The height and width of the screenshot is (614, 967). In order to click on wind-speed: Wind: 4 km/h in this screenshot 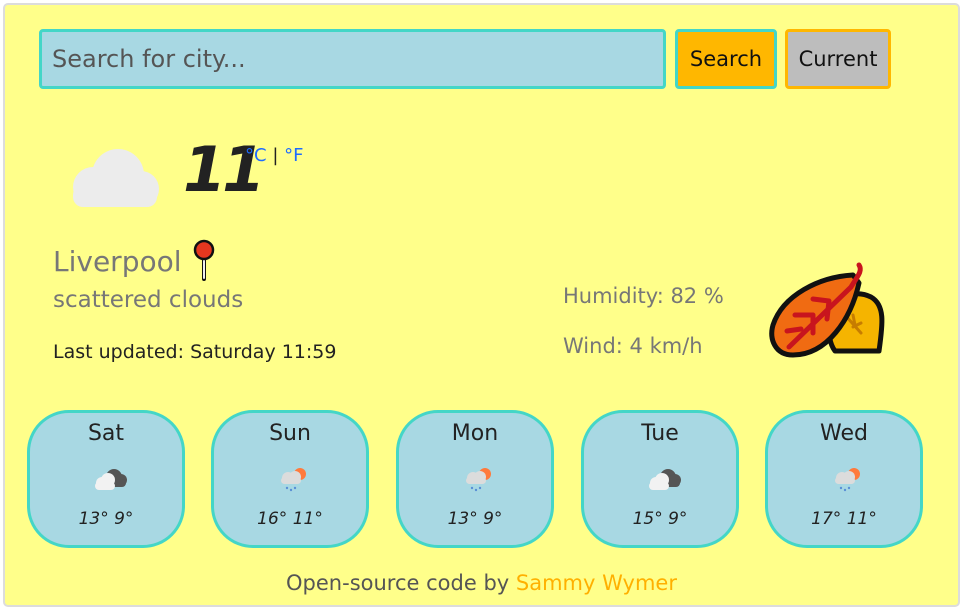, I will do `click(633, 346)`.